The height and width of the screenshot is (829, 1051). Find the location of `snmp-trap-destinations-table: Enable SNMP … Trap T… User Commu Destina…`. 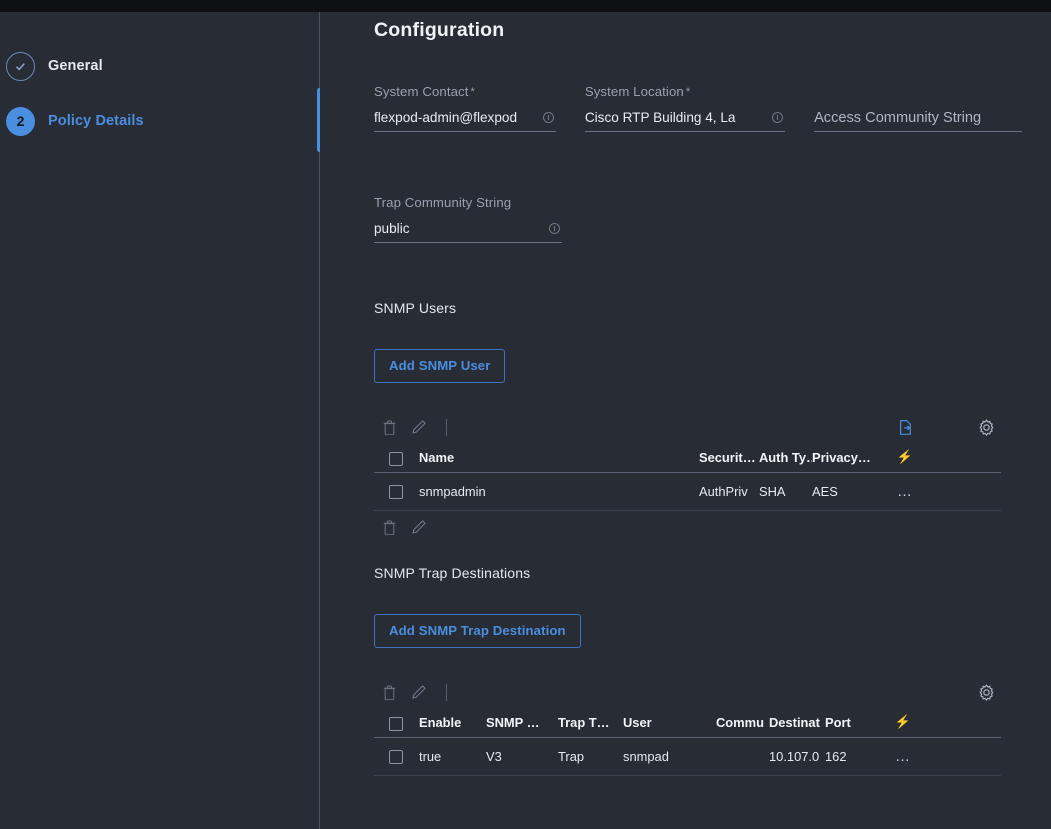

snmp-trap-destinations-table: Enable SNMP … Trap T… User Commu Destina… is located at coordinates (687, 726).